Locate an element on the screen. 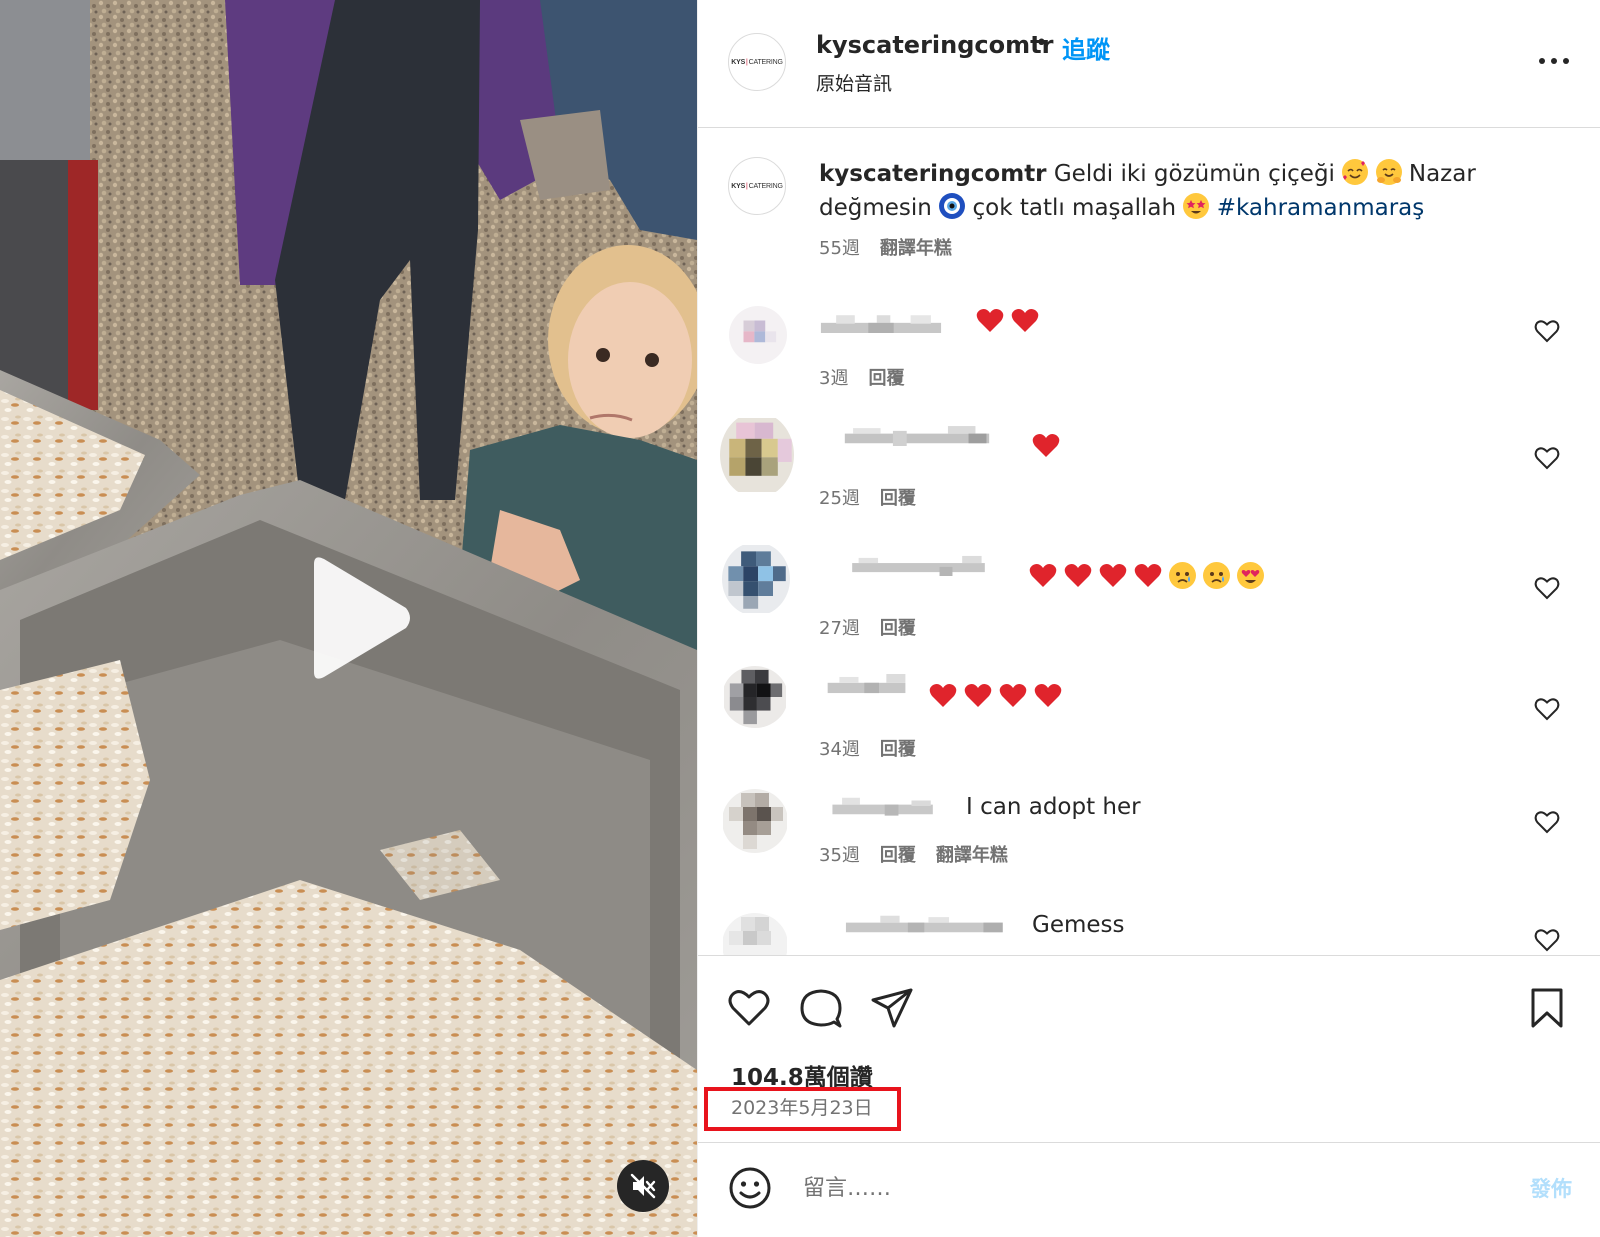 Image resolution: width=1600 pixels, height=1237 pixels. comment-form: 發佈 is located at coordinates (1149, 1190).